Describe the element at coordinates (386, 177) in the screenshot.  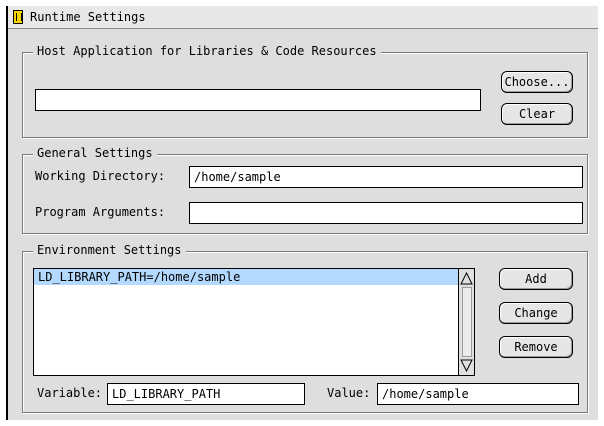
I see `working-directory-field: /home/sample` at that location.